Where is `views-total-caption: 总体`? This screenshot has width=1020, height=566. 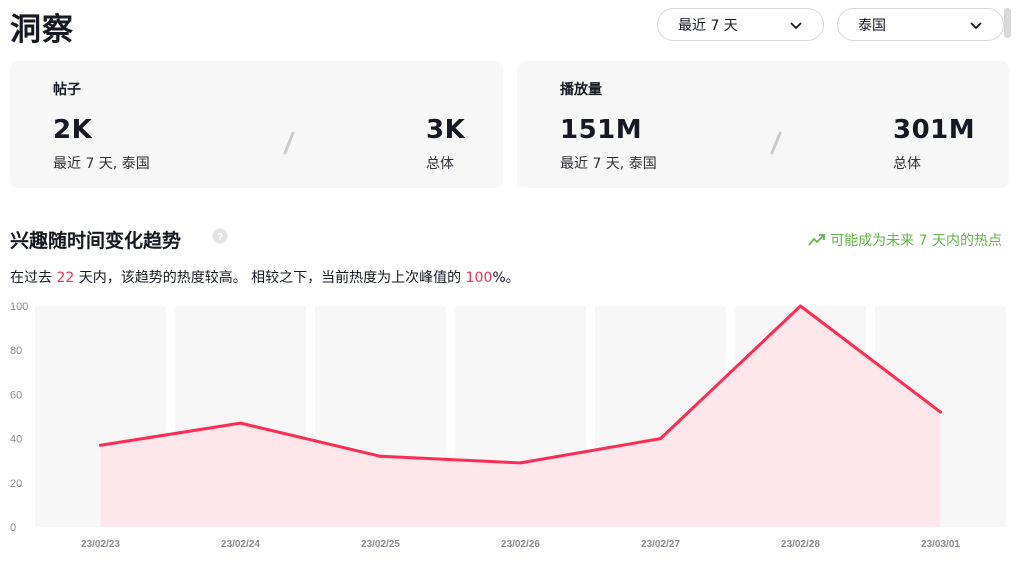
views-total-caption: 总体 is located at coordinates (907, 164).